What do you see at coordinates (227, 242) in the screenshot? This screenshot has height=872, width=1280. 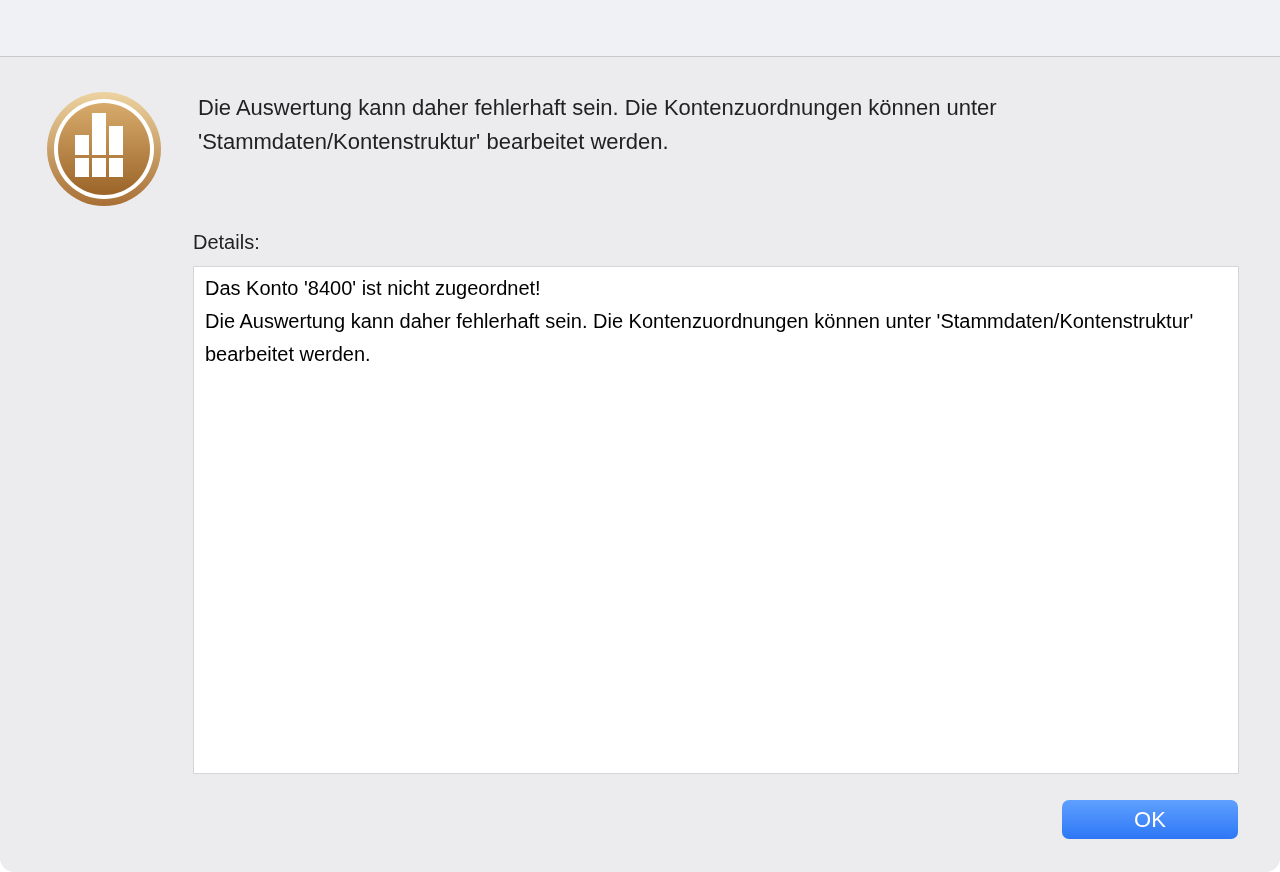 I see `details-label: Details:` at bounding box center [227, 242].